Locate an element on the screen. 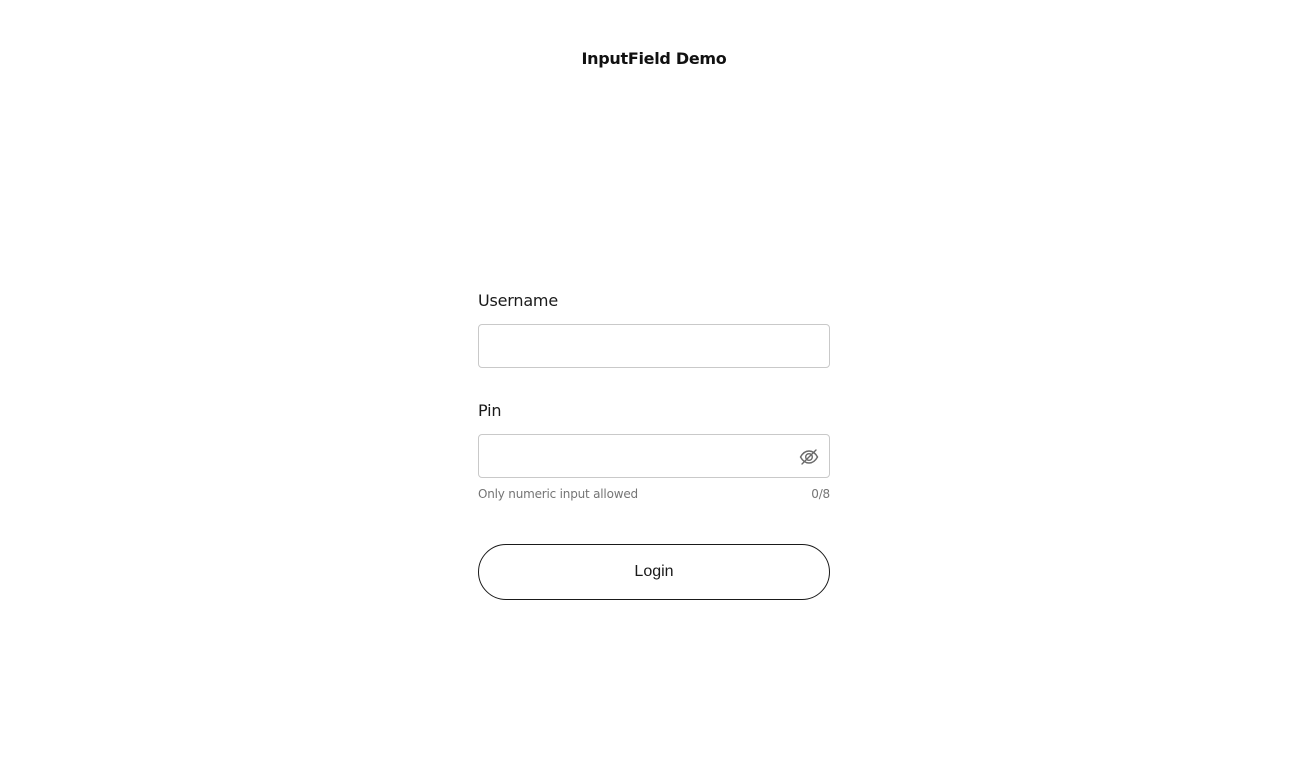 This screenshot has height=771, width=1295. username-label: Username is located at coordinates (518, 300).